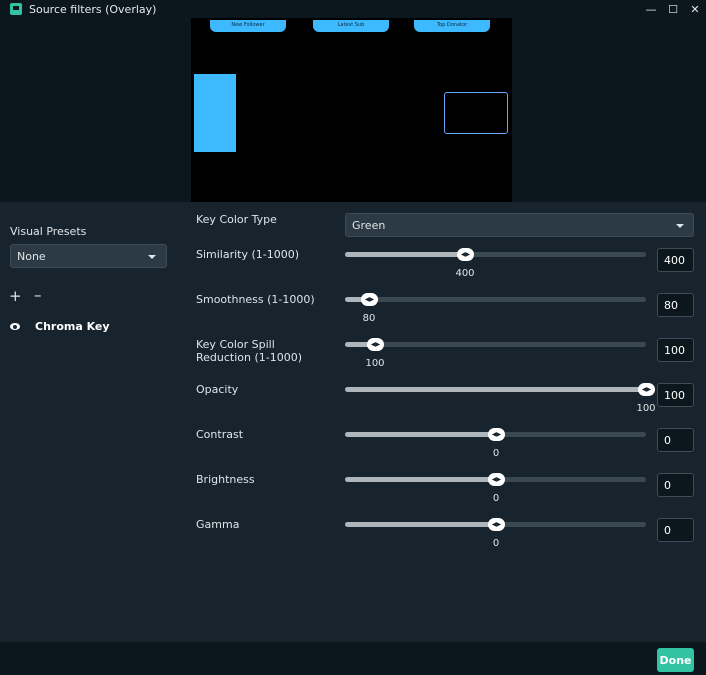 The width and height of the screenshot is (706, 675). What do you see at coordinates (495, 344) in the screenshot?
I see `spill-reduction-slider: ◀▶` at bounding box center [495, 344].